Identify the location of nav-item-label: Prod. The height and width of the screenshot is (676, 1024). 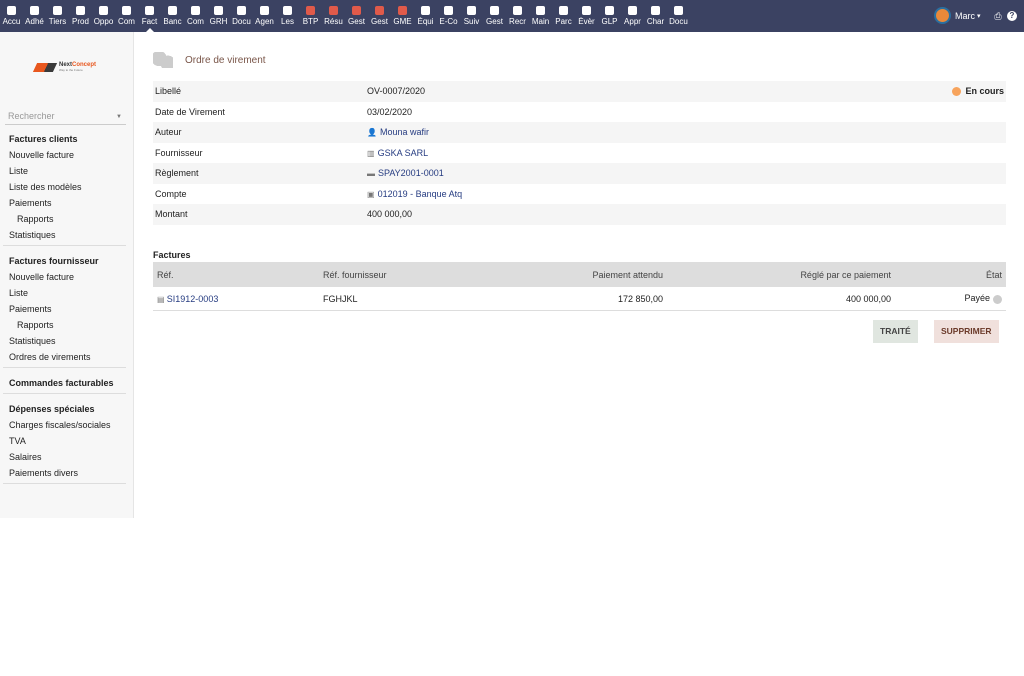
(80, 21).